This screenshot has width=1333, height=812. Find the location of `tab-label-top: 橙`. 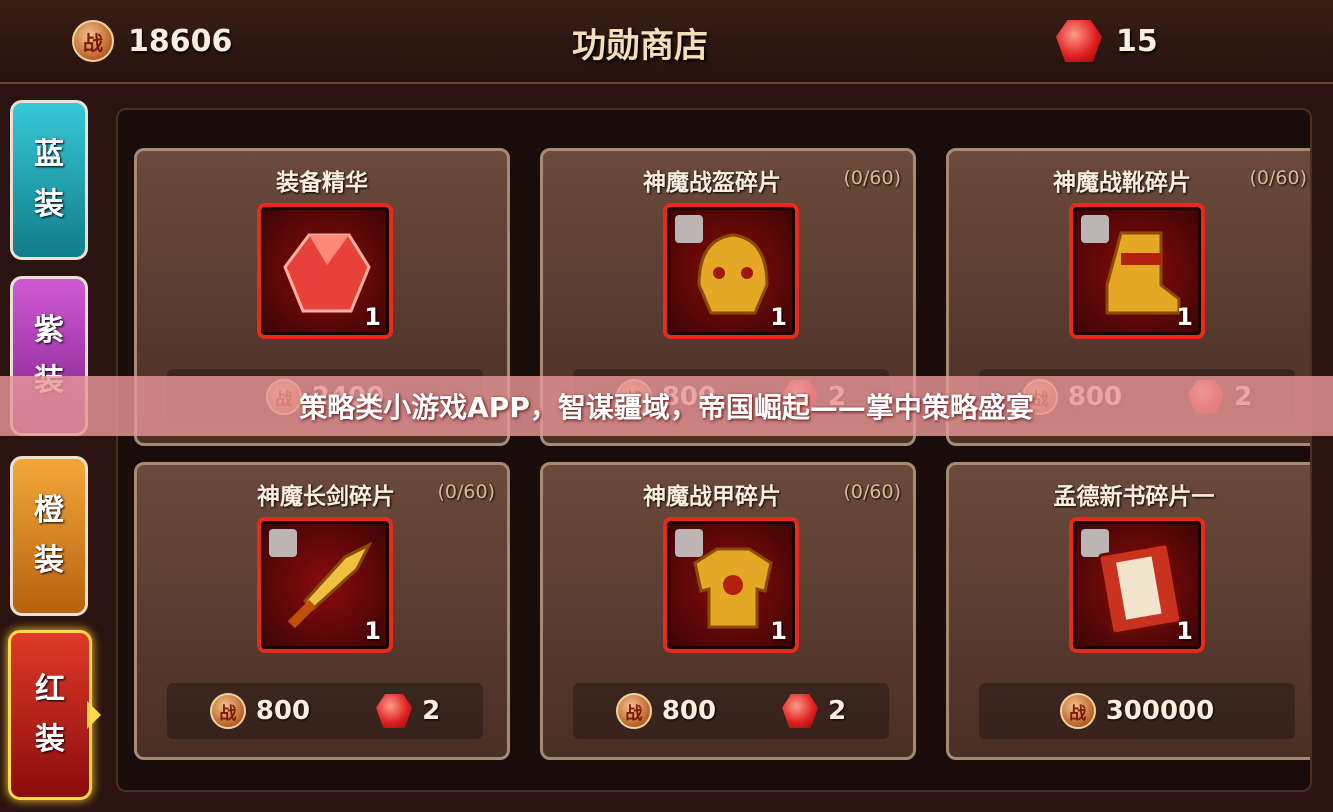

tab-label-top: 橙 is located at coordinates (49, 510).